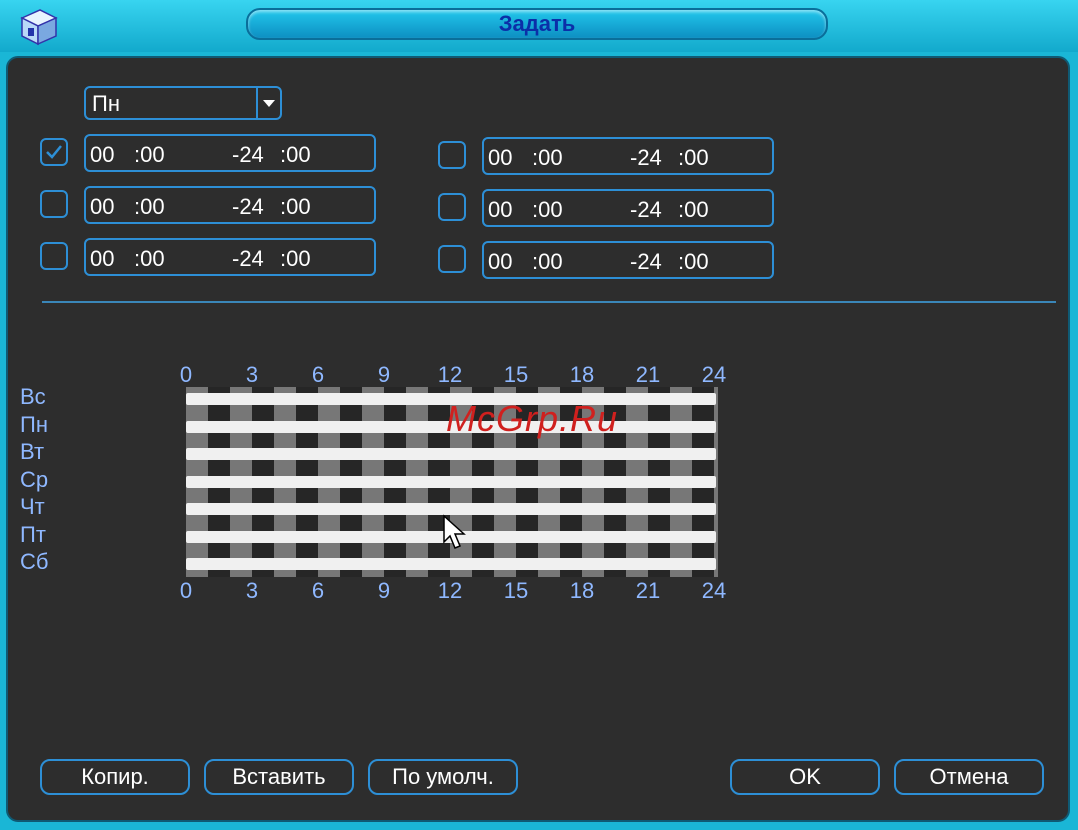 This screenshot has width=1078, height=830. What do you see at coordinates (532, 418) in the screenshot?
I see `watermark: McGrp.Ru` at bounding box center [532, 418].